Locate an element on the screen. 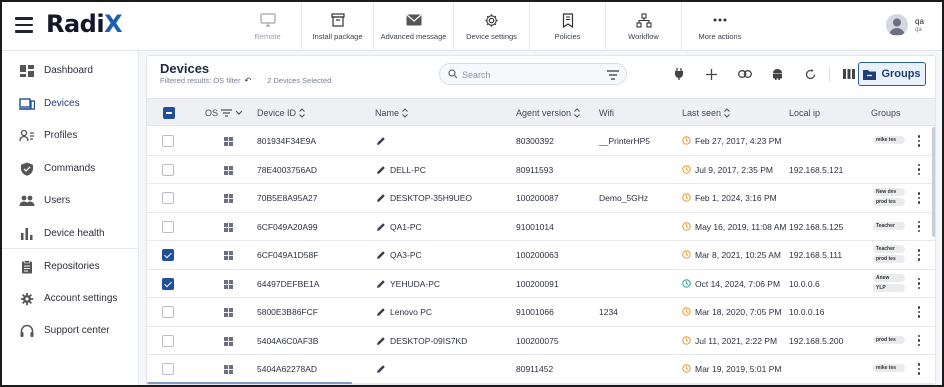 The width and height of the screenshot is (944, 387). user-menu: qa qa is located at coordinates (911, 27).